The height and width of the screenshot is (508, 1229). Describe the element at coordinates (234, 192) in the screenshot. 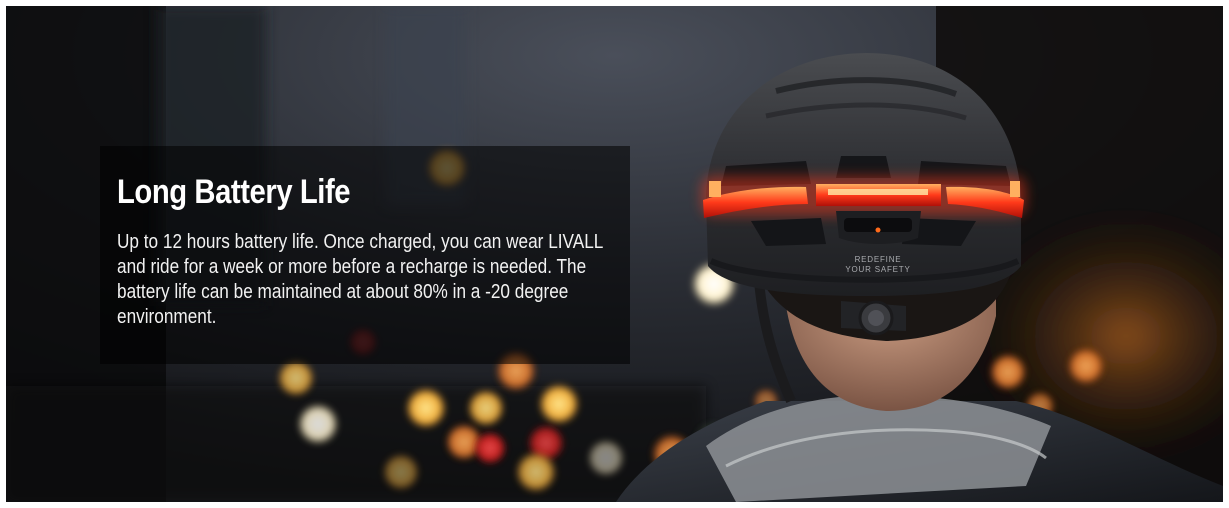

I see `feature-title: Long Battery Life` at that location.